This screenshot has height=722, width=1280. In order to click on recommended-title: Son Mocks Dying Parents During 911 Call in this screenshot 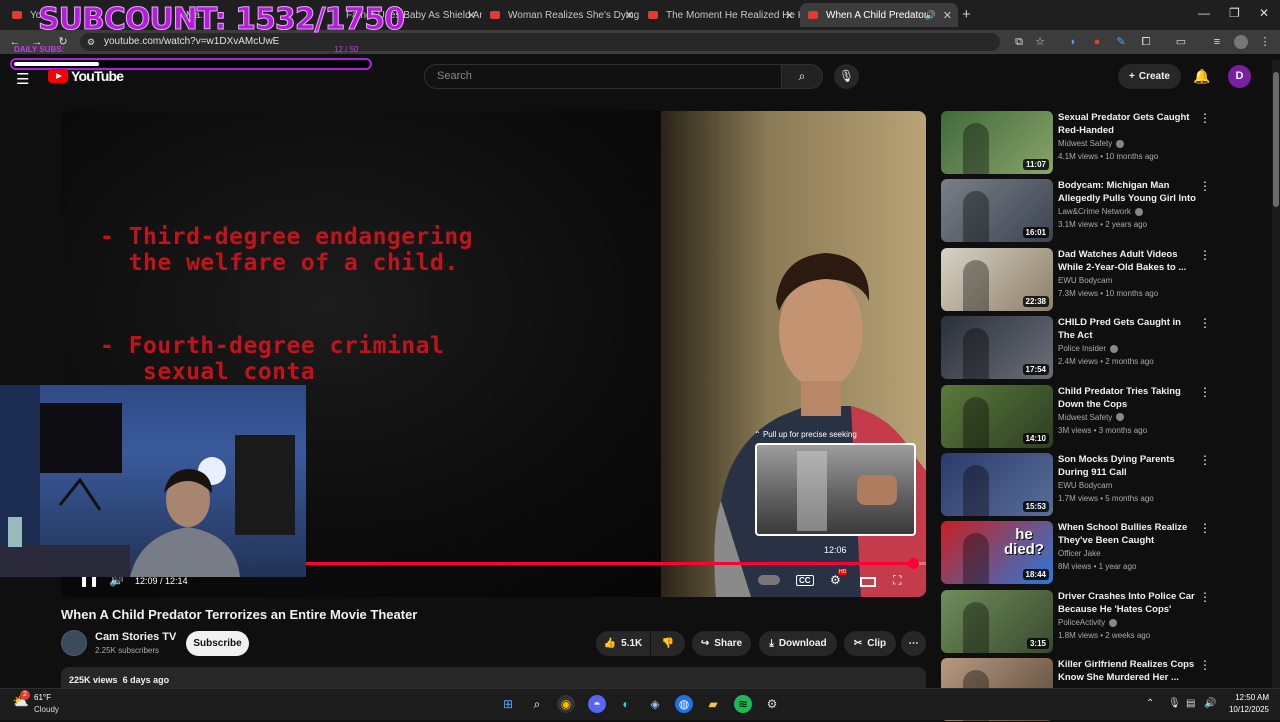, I will do `click(1128, 466)`.